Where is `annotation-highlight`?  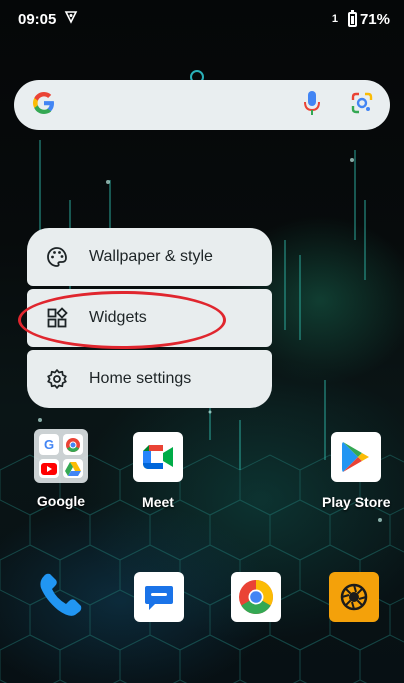 annotation-highlight is located at coordinates (122, 320).